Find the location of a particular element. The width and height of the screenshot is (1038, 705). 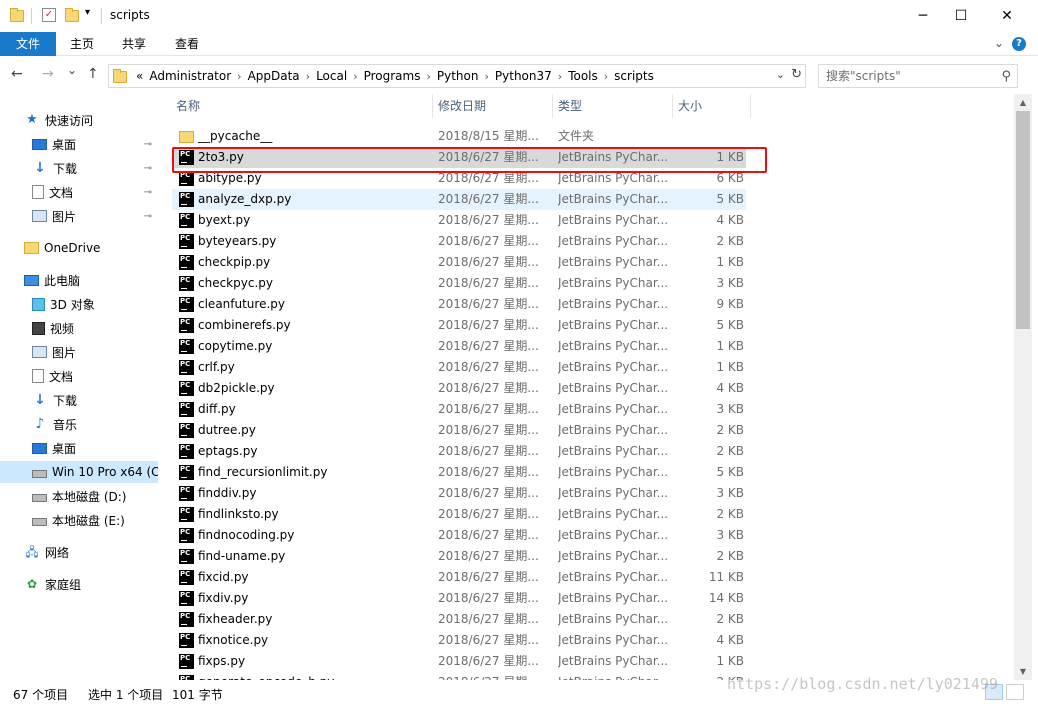

search-icon: ⚲ is located at coordinates (1006, 77).